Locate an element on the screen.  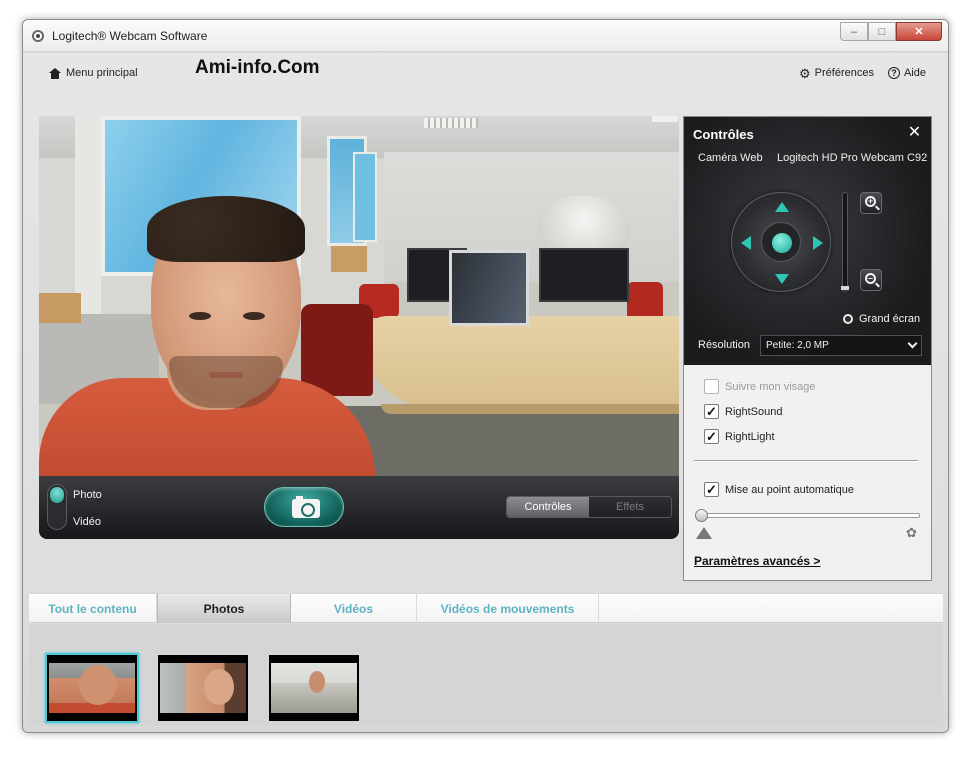
resolution-select: Petite: 2,0 MP is located at coordinates (841, 345).